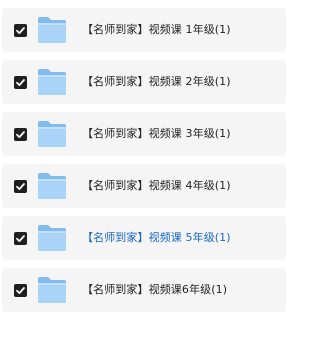 The image size is (320, 340). I want to click on folder-row-grade-4: 【名师到家】视频课 4年级(1), so click(144, 186).